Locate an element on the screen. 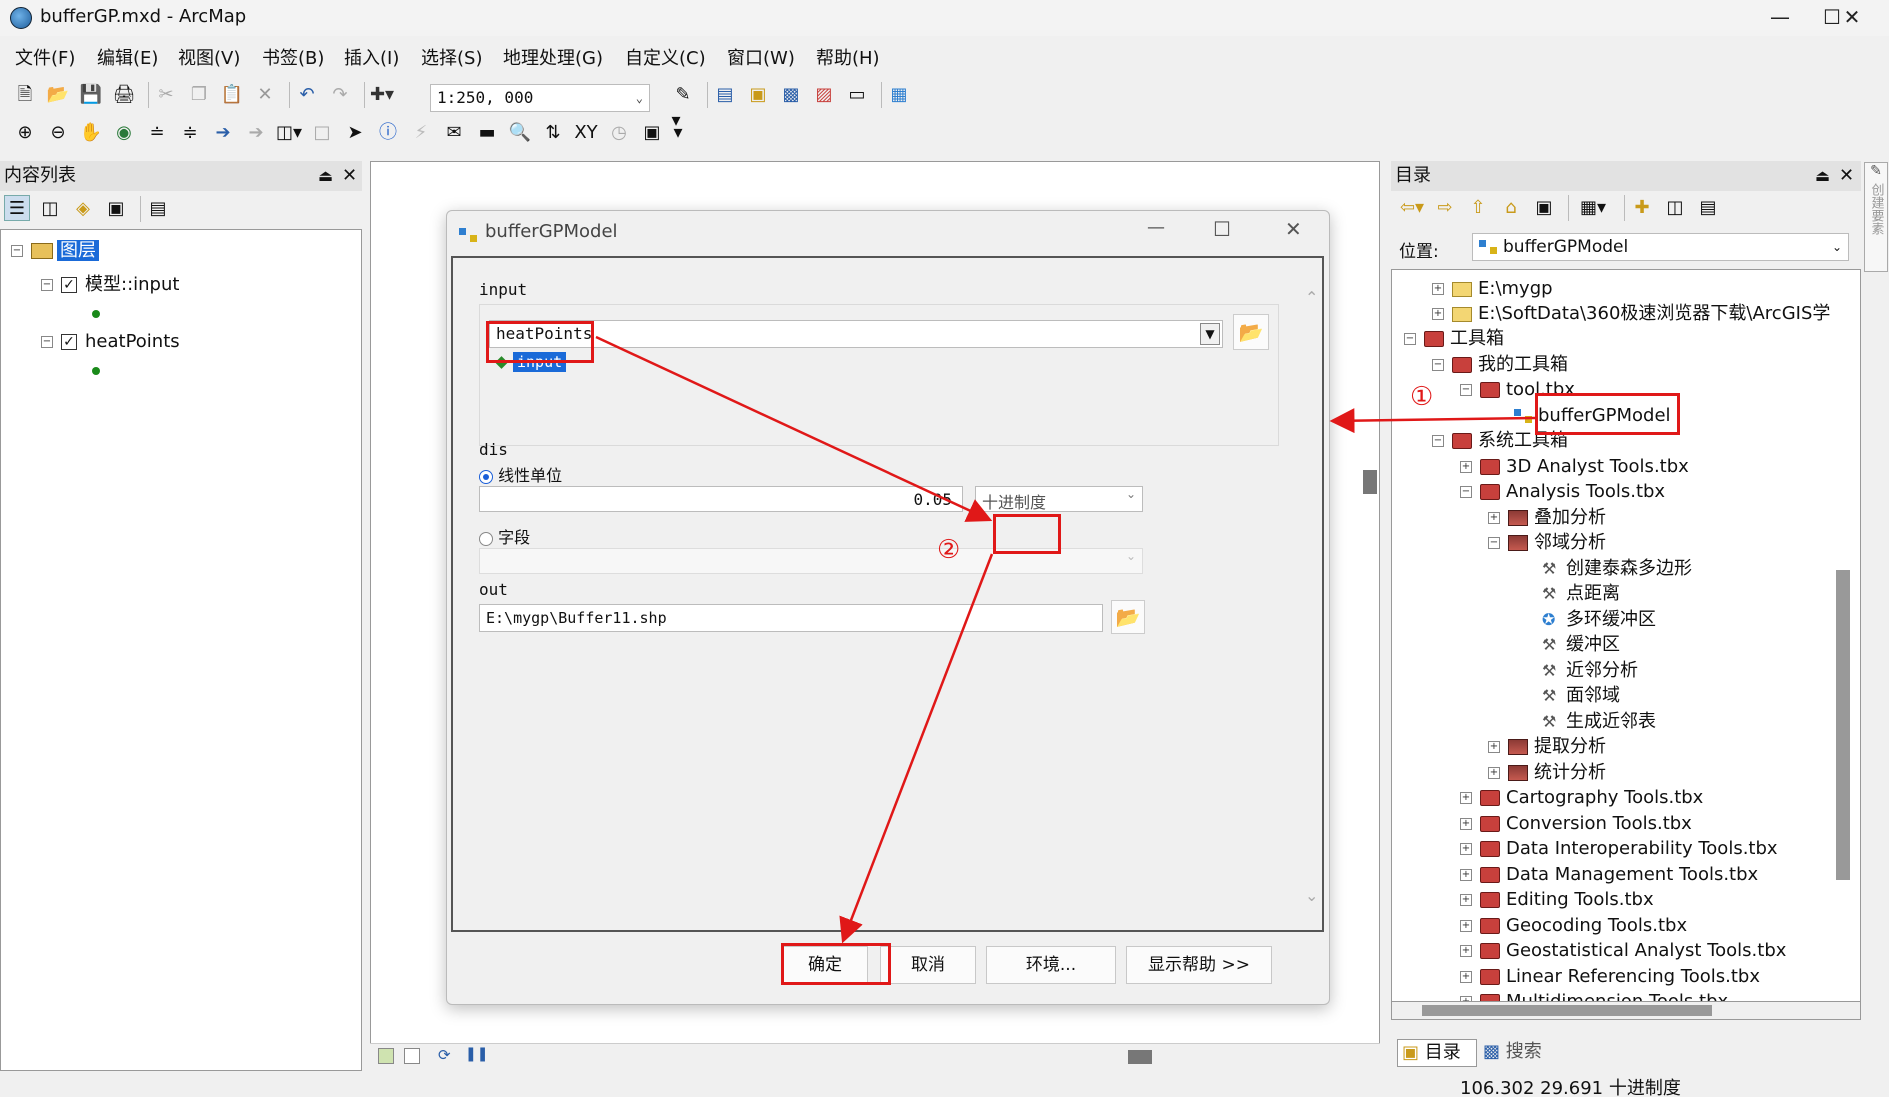 The width and height of the screenshot is (1889, 1097). browse-input-folder-icon: 📂 is located at coordinates (1251, 332).